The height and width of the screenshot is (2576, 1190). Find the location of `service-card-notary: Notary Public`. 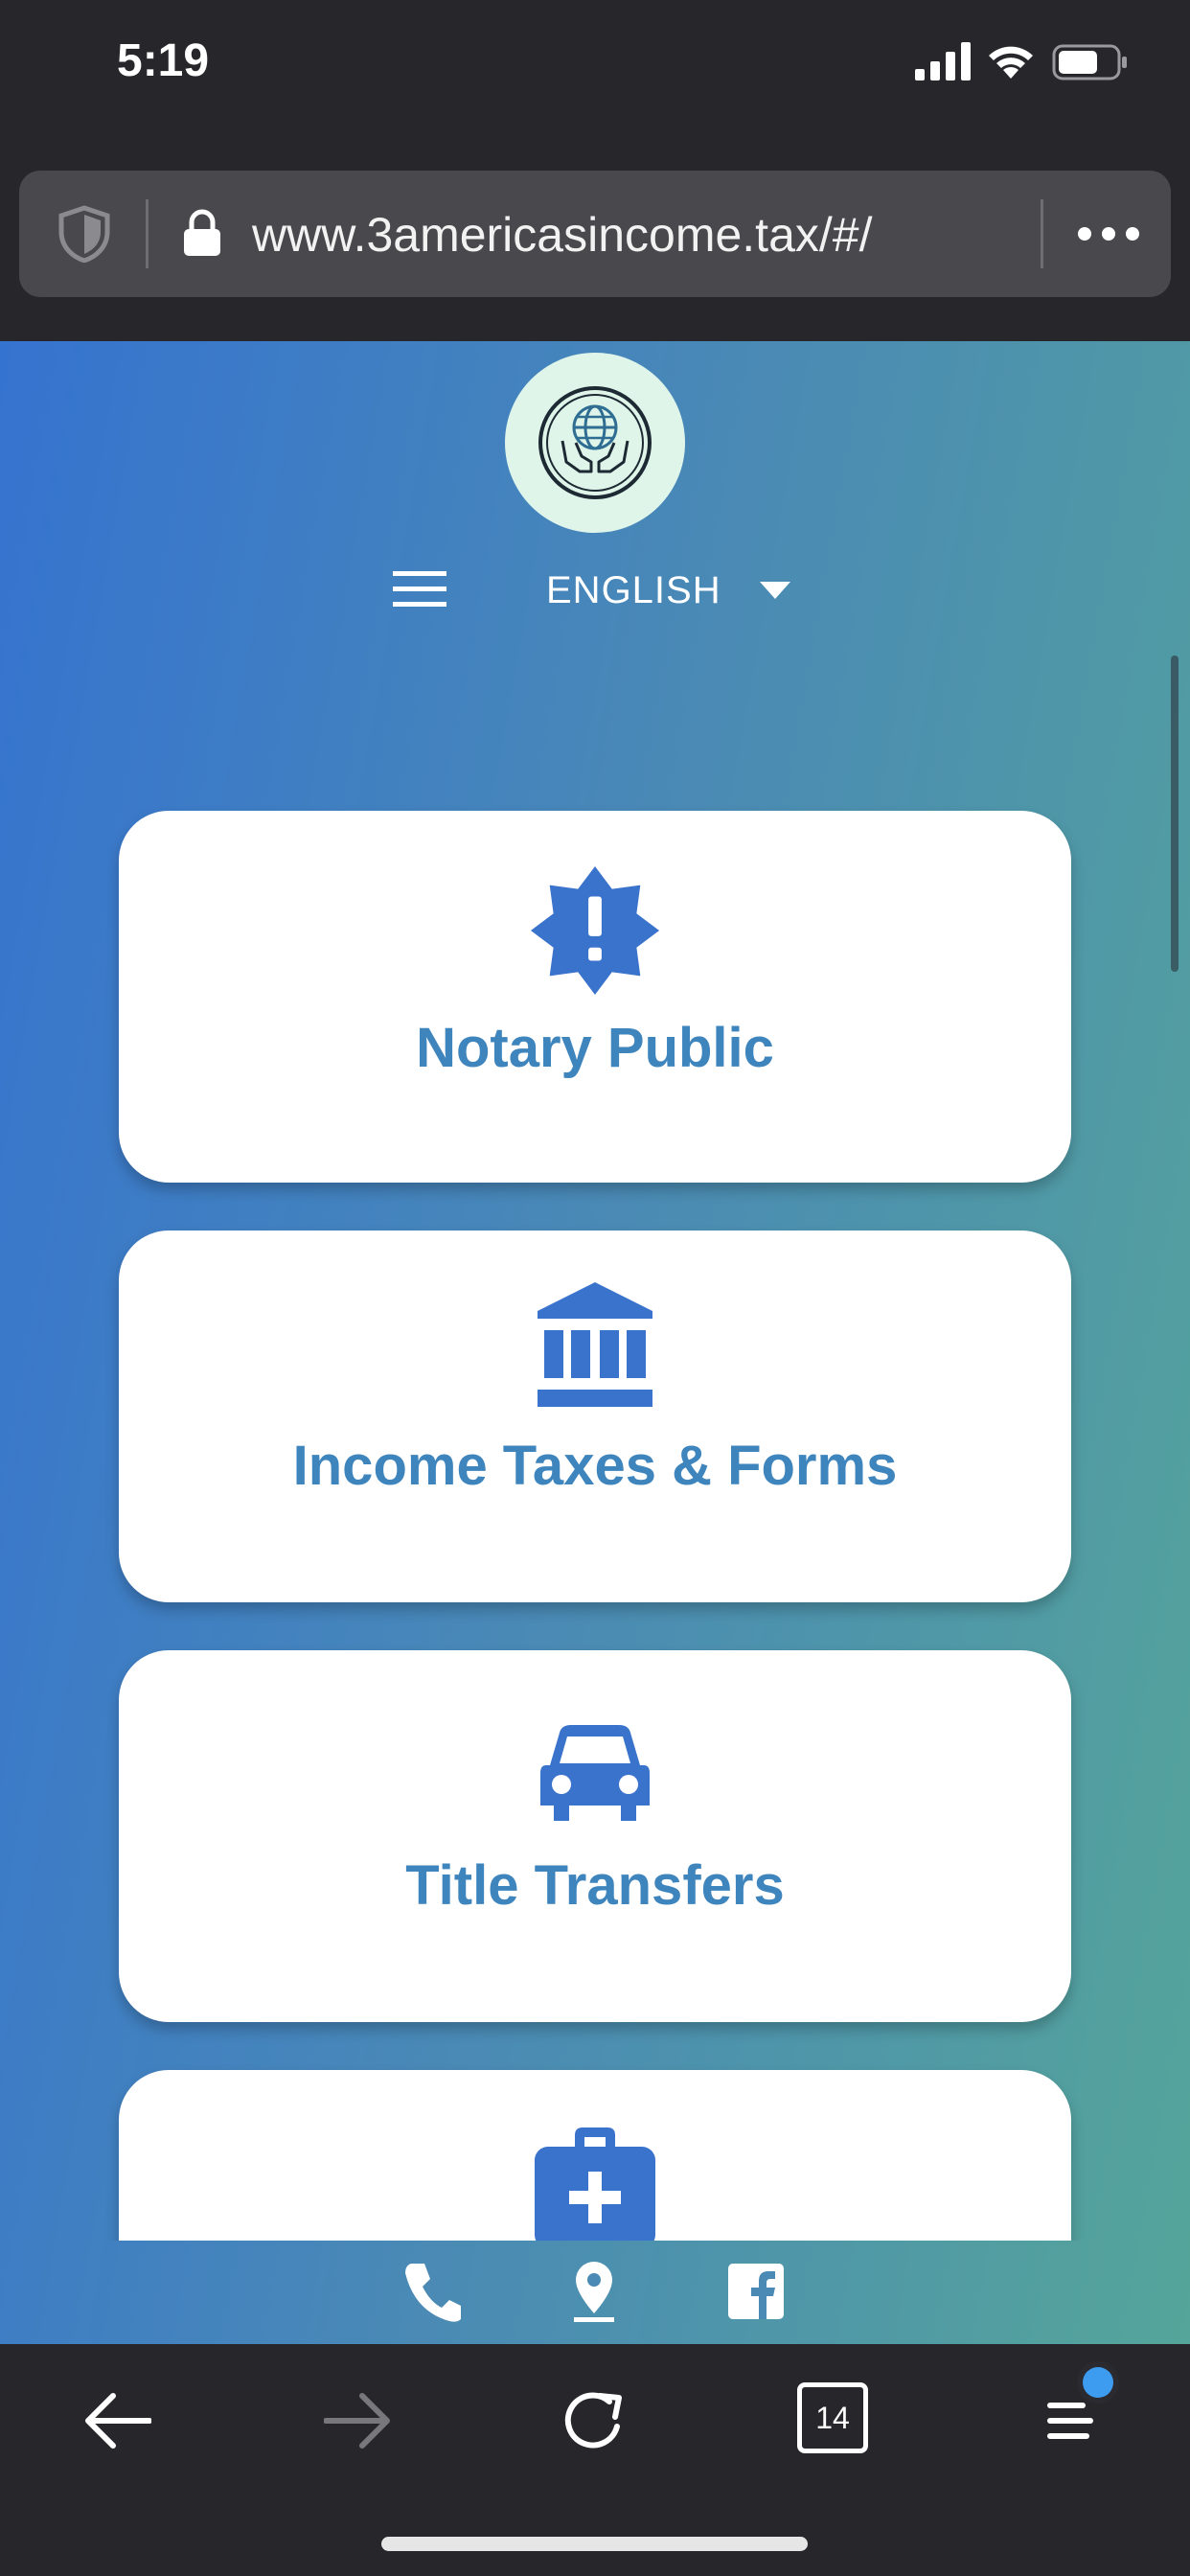

service-card-notary: Notary Public is located at coordinates (595, 997).